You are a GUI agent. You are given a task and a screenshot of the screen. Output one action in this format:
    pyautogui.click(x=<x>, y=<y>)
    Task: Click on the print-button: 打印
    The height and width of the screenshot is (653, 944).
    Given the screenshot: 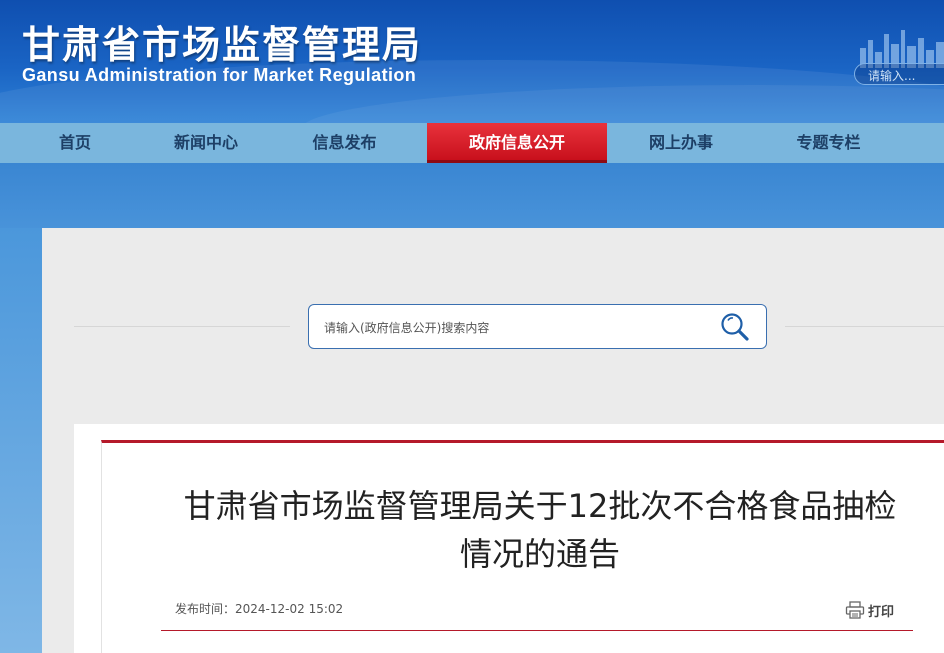 What is the action you would take?
    pyautogui.click(x=869, y=610)
    